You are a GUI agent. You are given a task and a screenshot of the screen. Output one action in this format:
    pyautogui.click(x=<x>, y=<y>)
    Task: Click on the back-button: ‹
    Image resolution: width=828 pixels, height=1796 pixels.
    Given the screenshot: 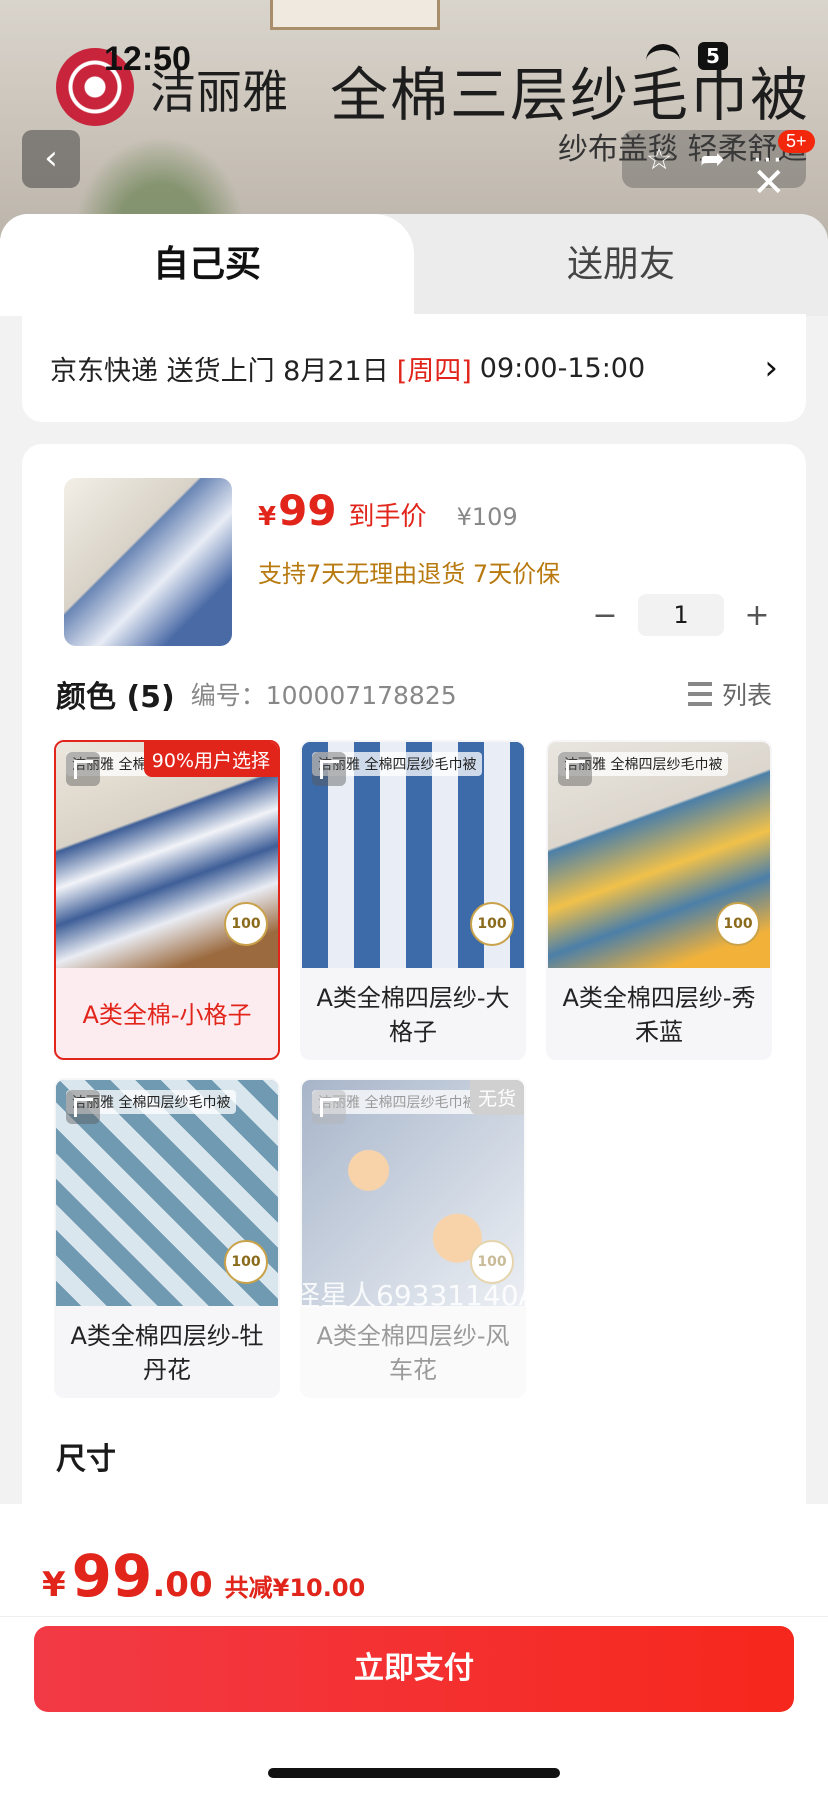 What is the action you would take?
    pyautogui.click(x=51, y=159)
    